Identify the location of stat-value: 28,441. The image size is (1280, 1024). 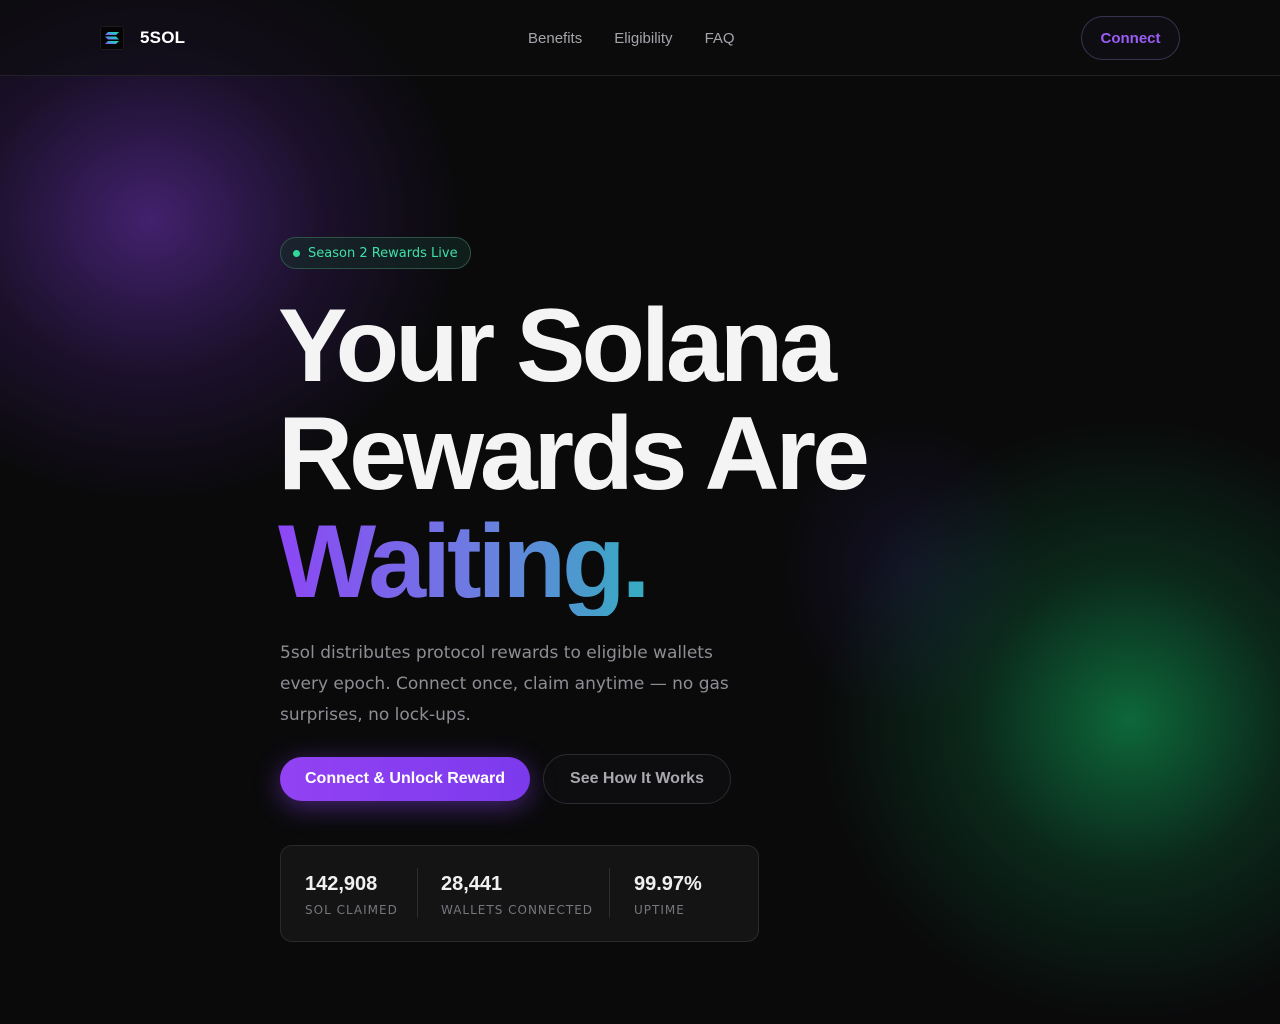
(472, 884).